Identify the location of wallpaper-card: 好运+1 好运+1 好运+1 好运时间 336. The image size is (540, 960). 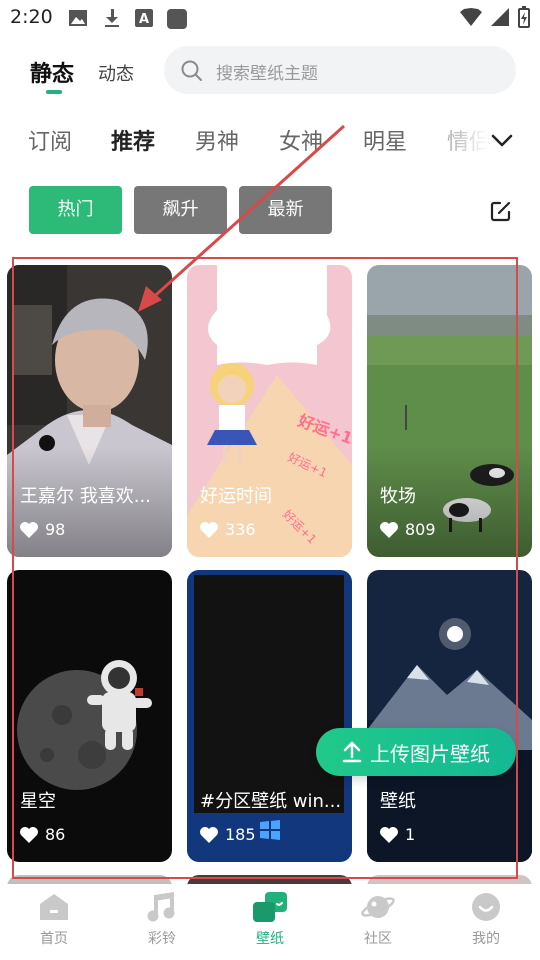
(269, 411).